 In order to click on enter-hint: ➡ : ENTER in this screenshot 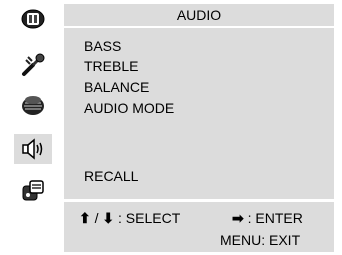, I will do `click(267, 218)`.